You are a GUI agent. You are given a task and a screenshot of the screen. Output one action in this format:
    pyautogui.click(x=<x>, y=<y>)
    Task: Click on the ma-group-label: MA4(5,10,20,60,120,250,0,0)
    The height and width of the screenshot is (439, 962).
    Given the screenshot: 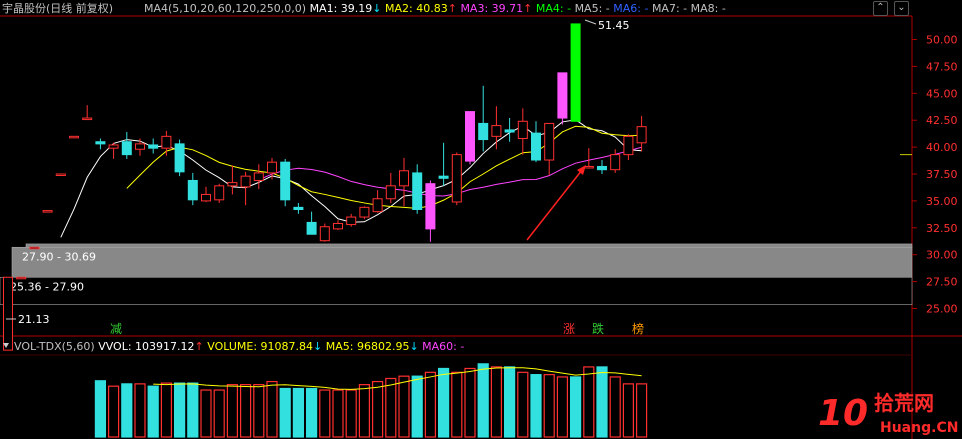 What is the action you would take?
    pyautogui.click(x=225, y=8)
    